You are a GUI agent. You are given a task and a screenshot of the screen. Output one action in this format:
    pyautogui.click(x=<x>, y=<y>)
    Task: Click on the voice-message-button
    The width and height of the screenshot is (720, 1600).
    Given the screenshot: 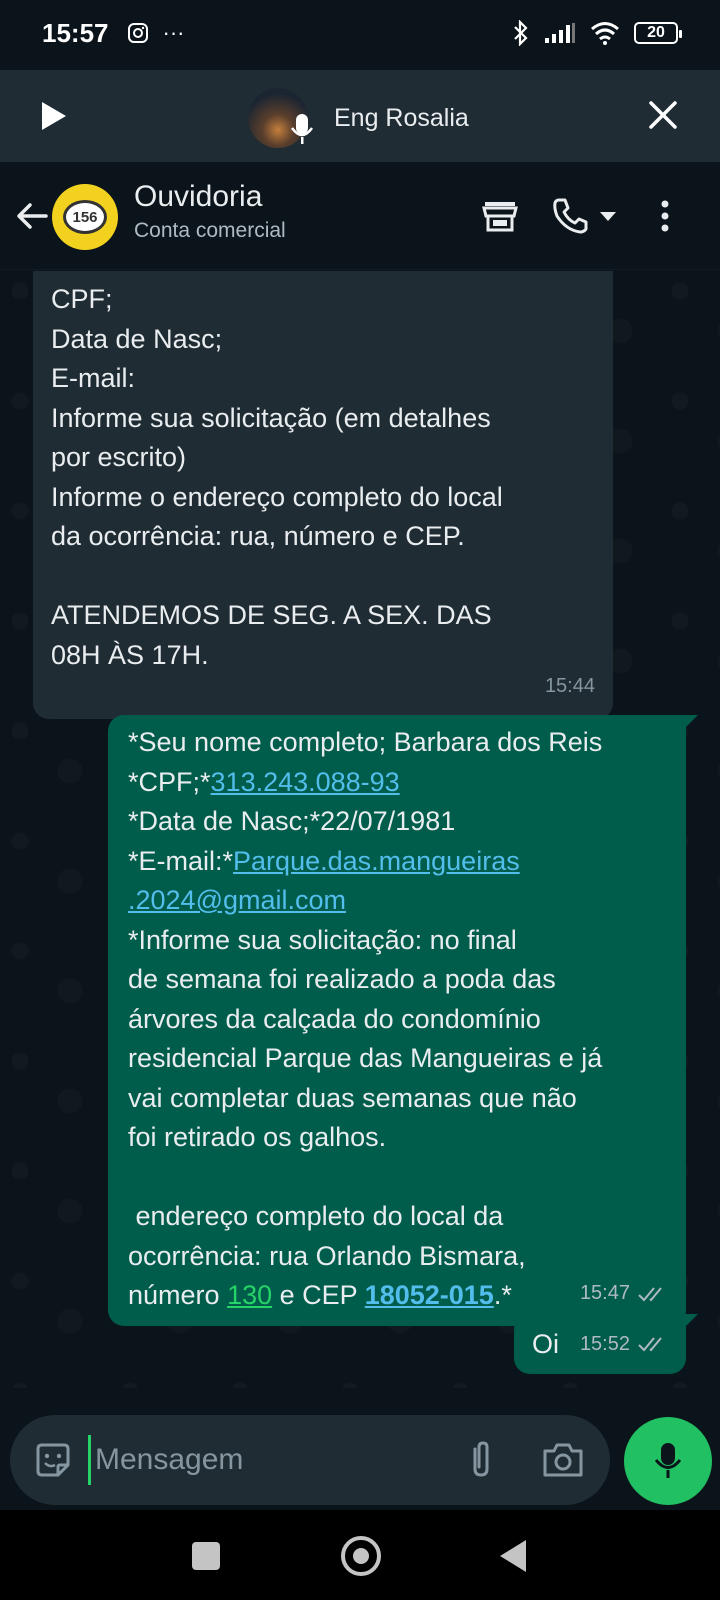 What is the action you would take?
    pyautogui.click(x=668, y=1461)
    